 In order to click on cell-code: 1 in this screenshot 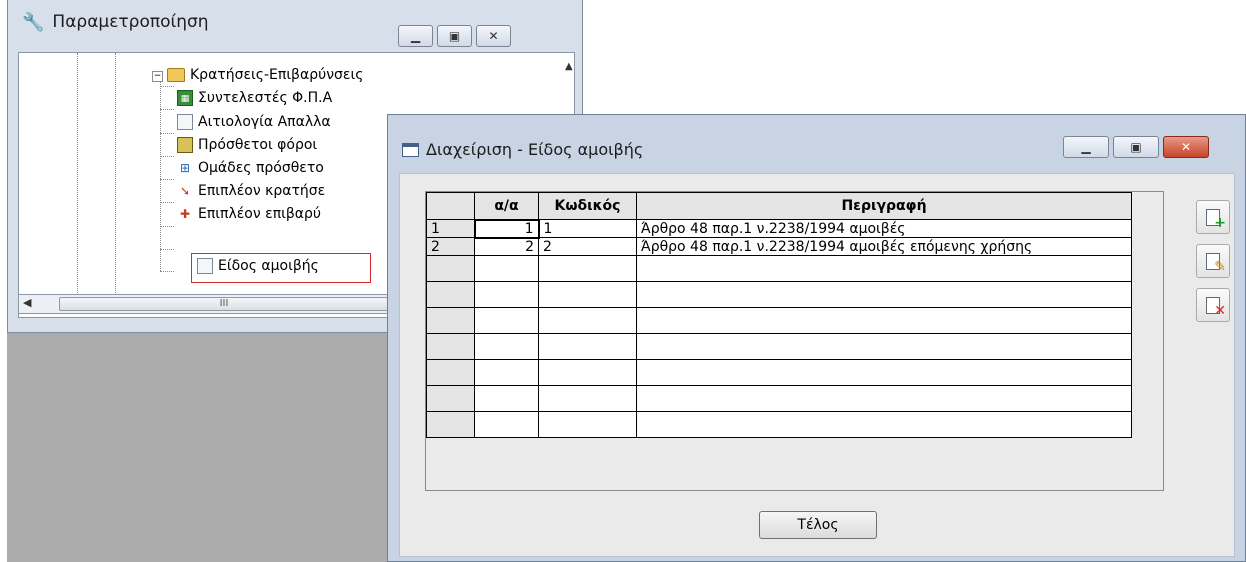, I will do `click(587, 228)`.